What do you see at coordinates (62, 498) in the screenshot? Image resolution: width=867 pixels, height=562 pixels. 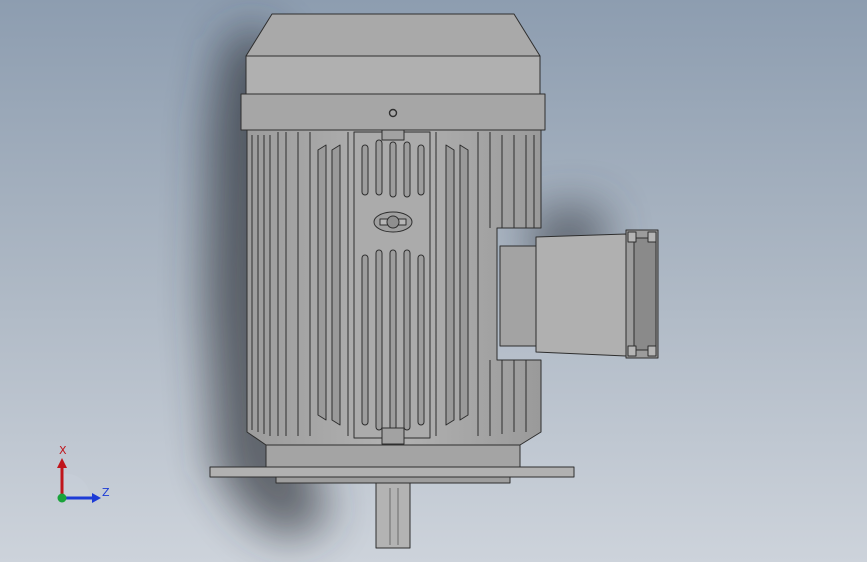 I see `y-axis-dot` at bounding box center [62, 498].